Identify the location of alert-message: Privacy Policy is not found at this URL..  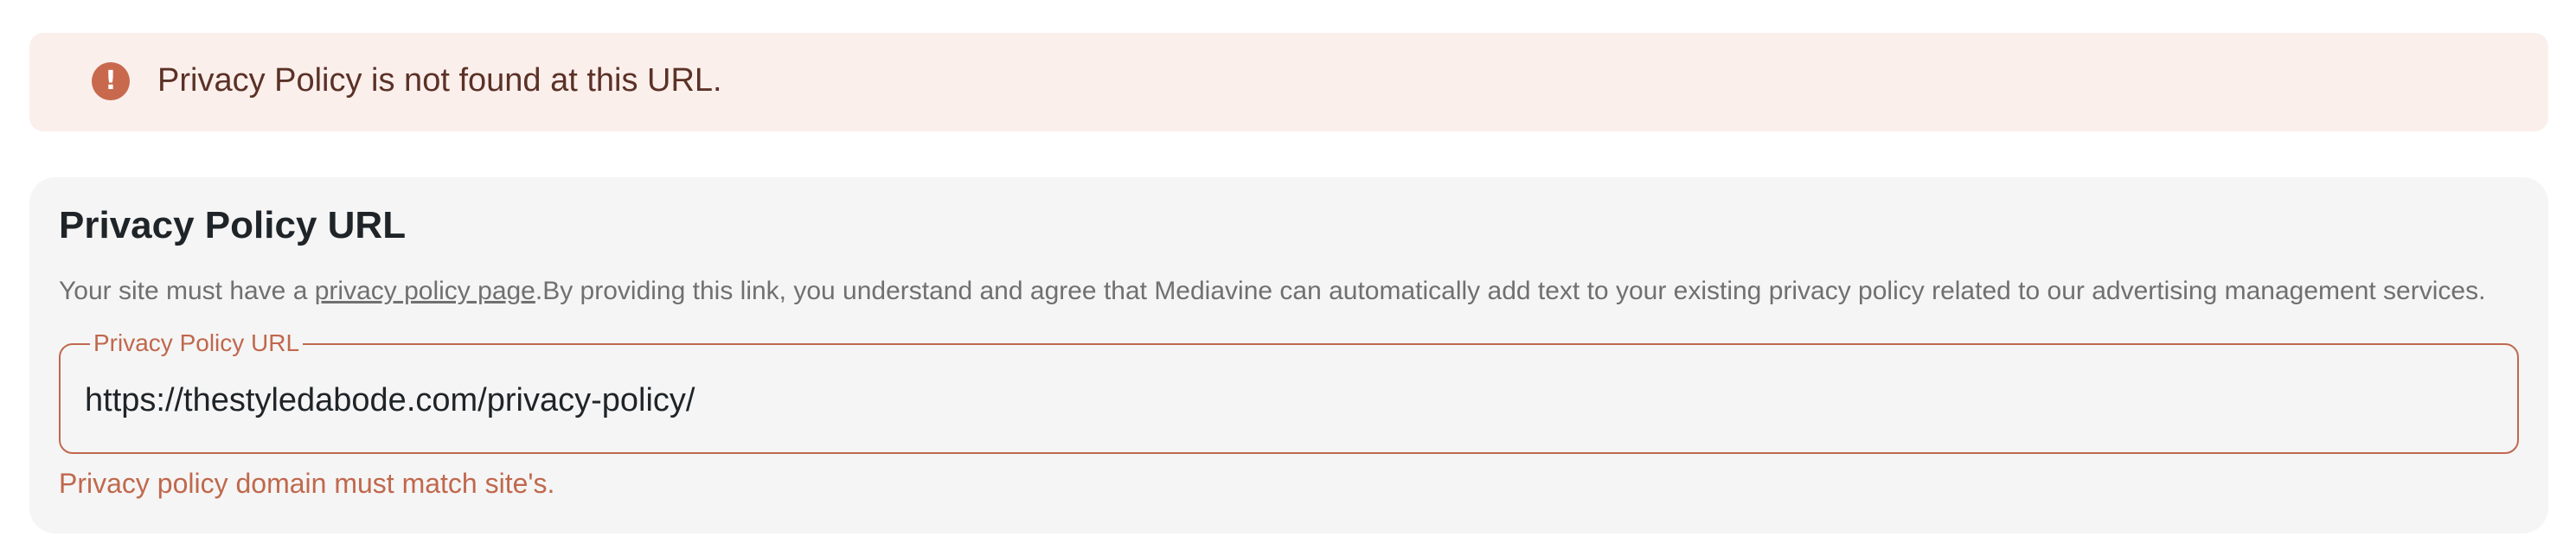
(439, 80).